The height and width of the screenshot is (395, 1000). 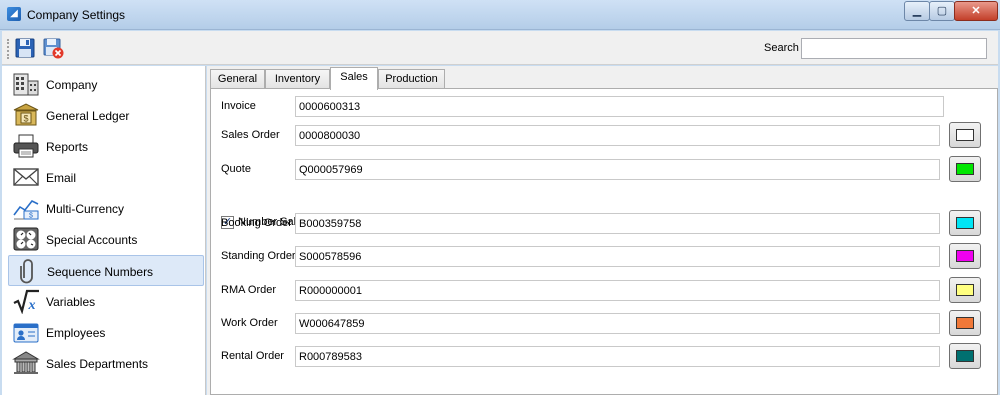 I want to click on ledger-icon: $, so click(x=26, y=114).